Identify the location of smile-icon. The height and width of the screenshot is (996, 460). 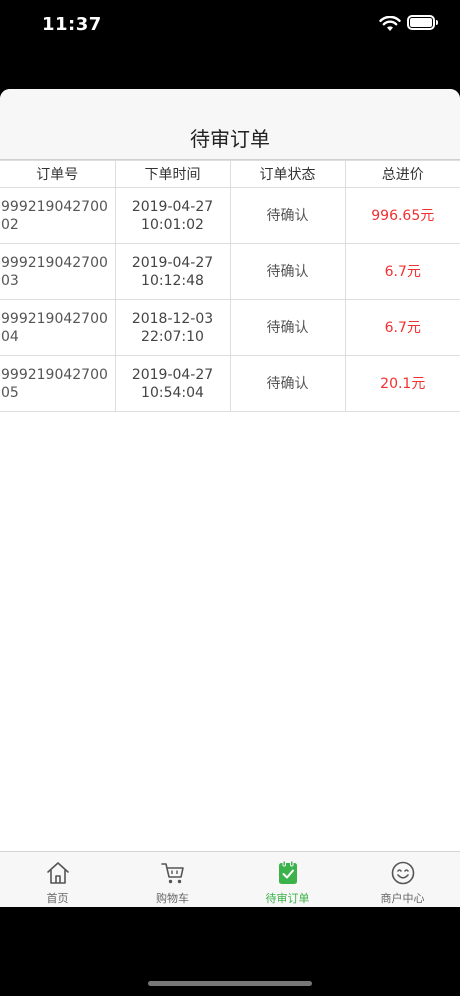
(402, 873).